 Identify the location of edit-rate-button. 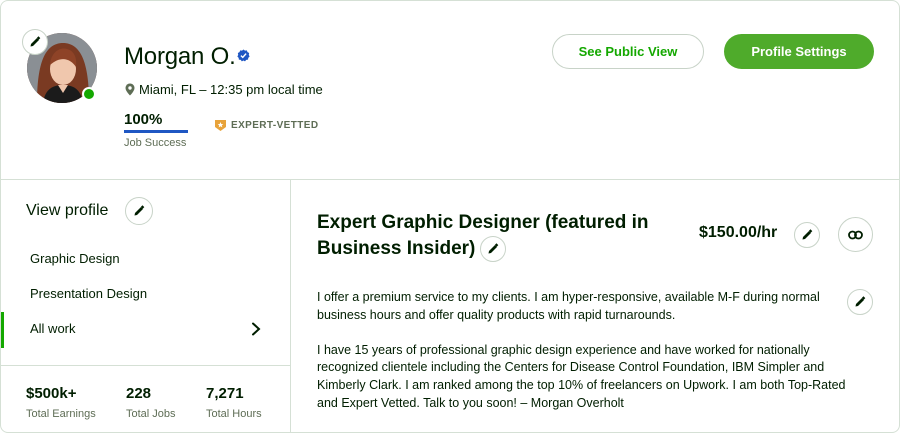
(807, 235).